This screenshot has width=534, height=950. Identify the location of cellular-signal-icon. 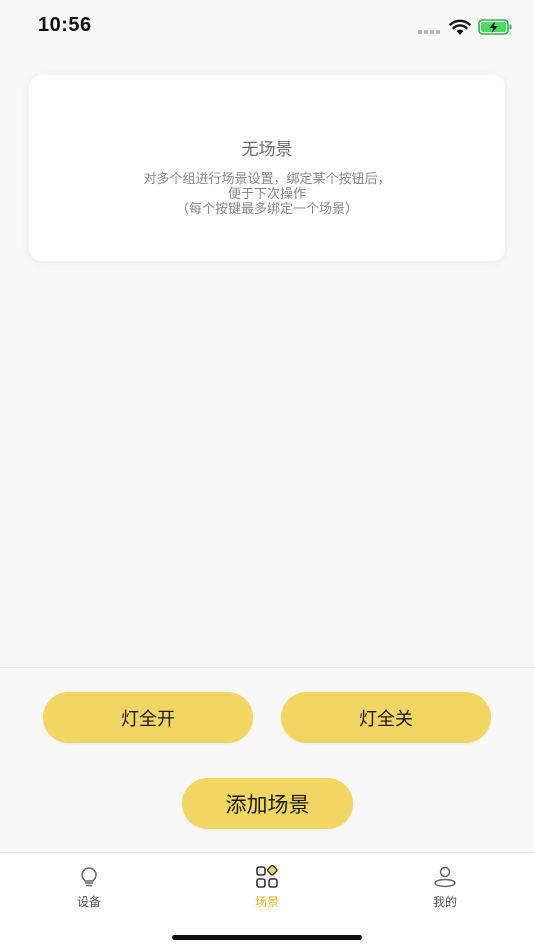
(431, 33).